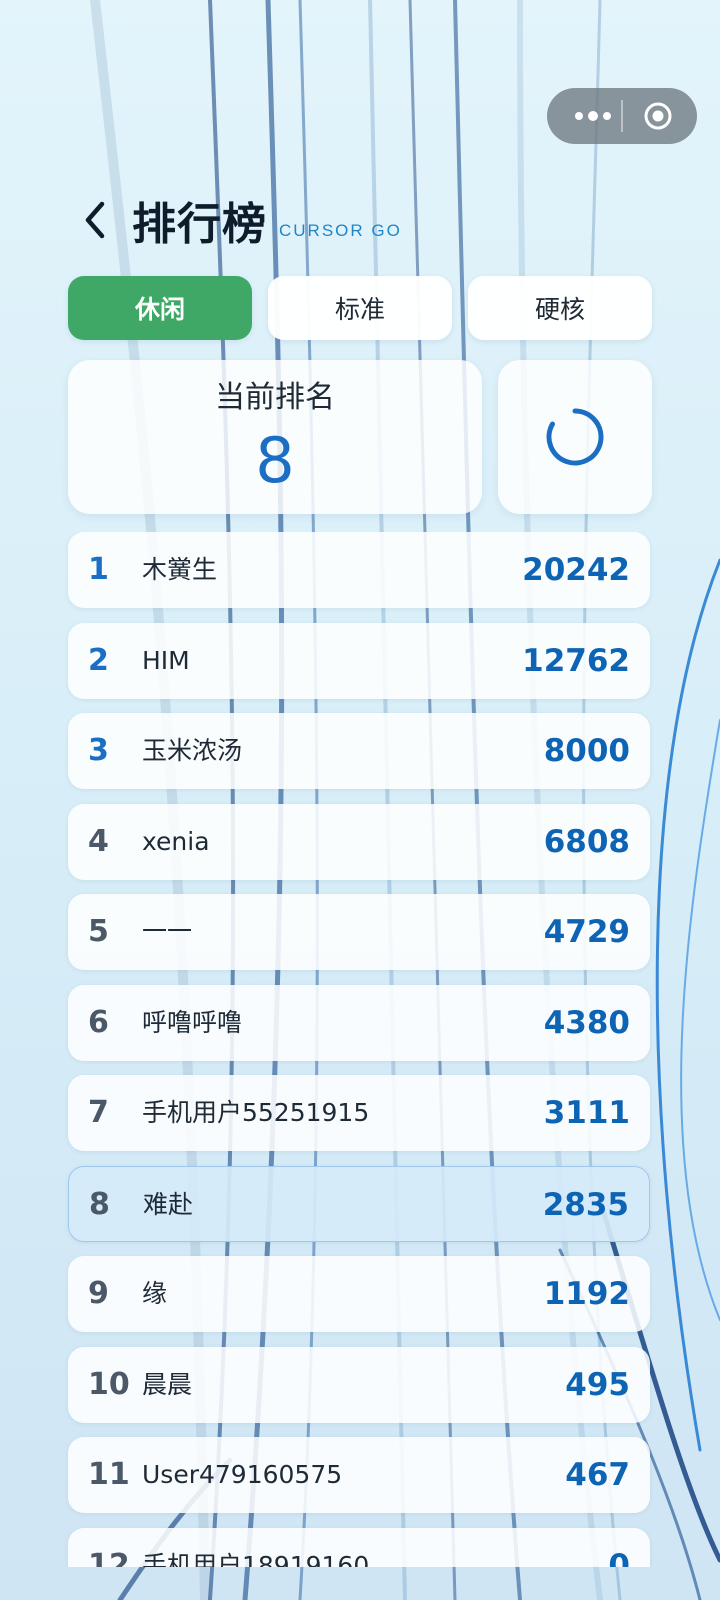 The width and height of the screenshot is (720, 1600). Describe the element at coordinates (585, 1205) in the screenshot. I see `player-score: 2835` at that location.